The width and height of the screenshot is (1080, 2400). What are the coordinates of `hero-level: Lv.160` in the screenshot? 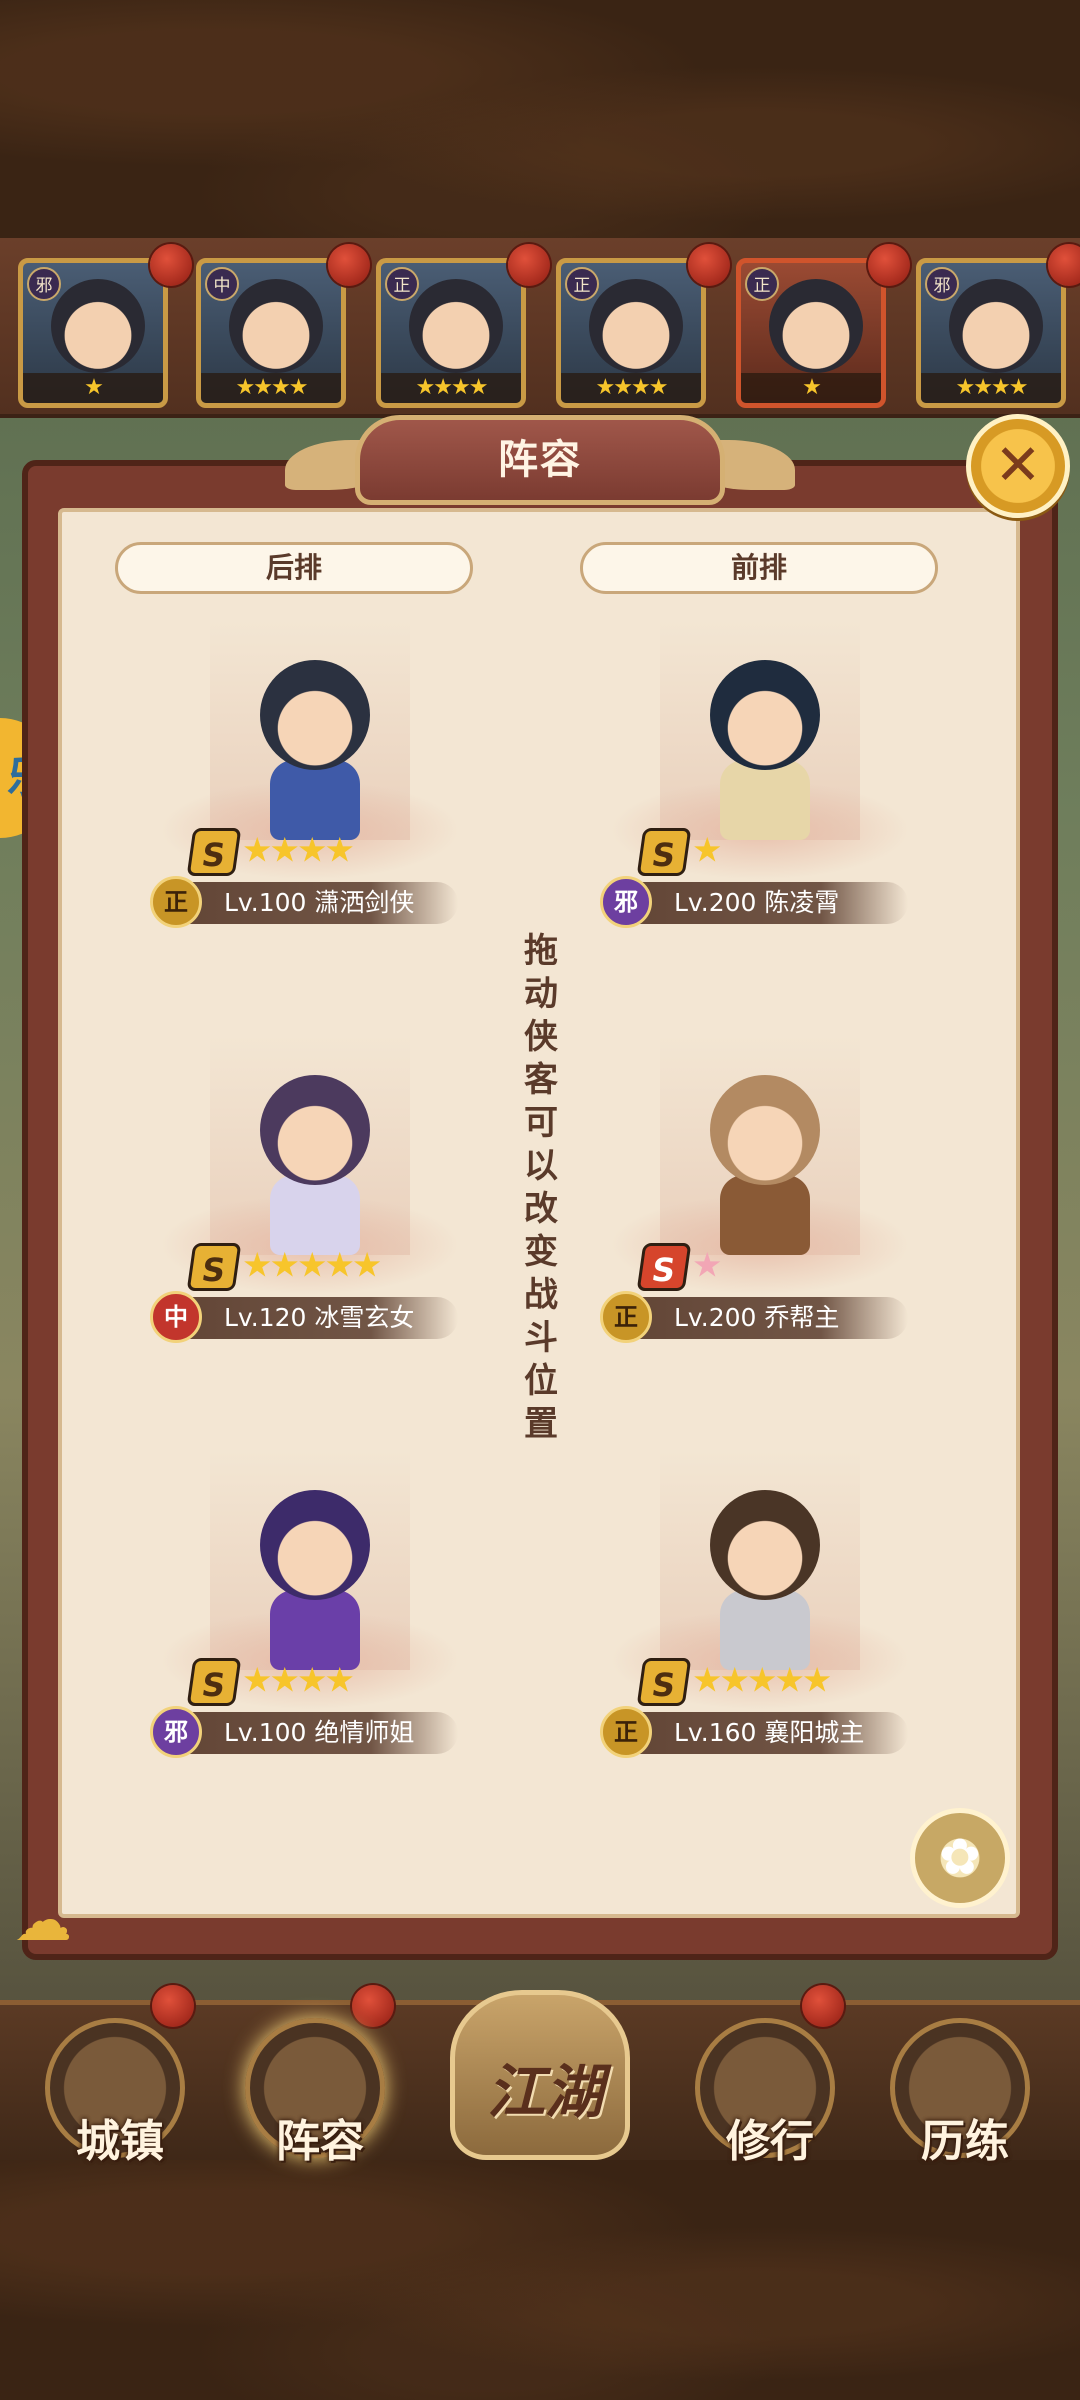 It's located at (715, 1732).